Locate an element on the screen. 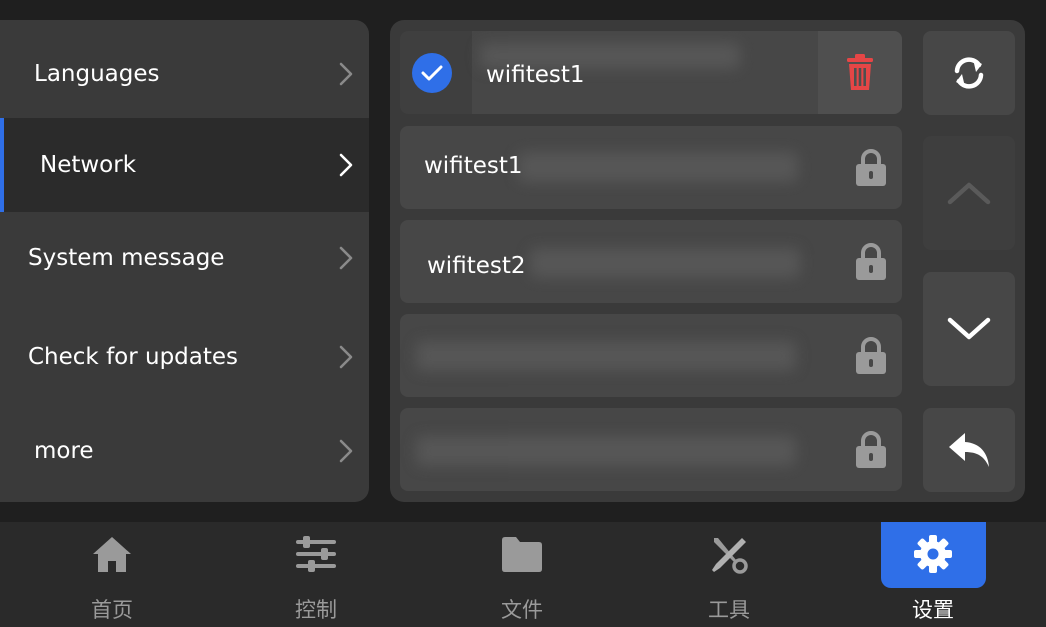 The image size is (1046, 627). delete-network-button is located at coordinates (860, 72).